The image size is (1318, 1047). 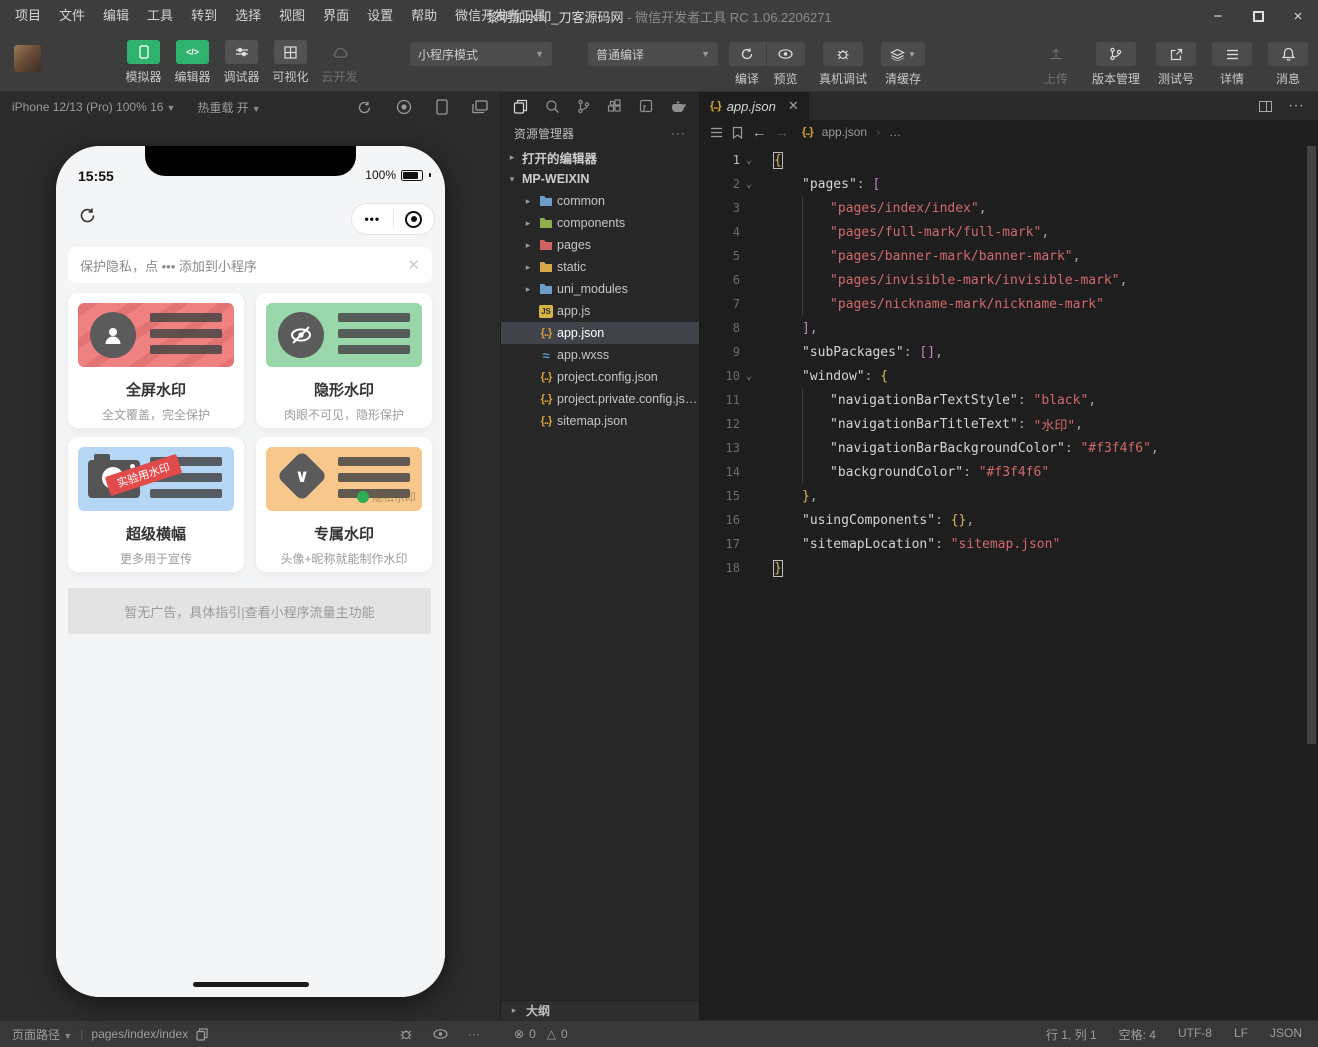 What do you see at coordinates (600, 157) in the screenshot?
I see `open-editors-section: ▸ 打开的编辑器` at bounding box center [600, 157].